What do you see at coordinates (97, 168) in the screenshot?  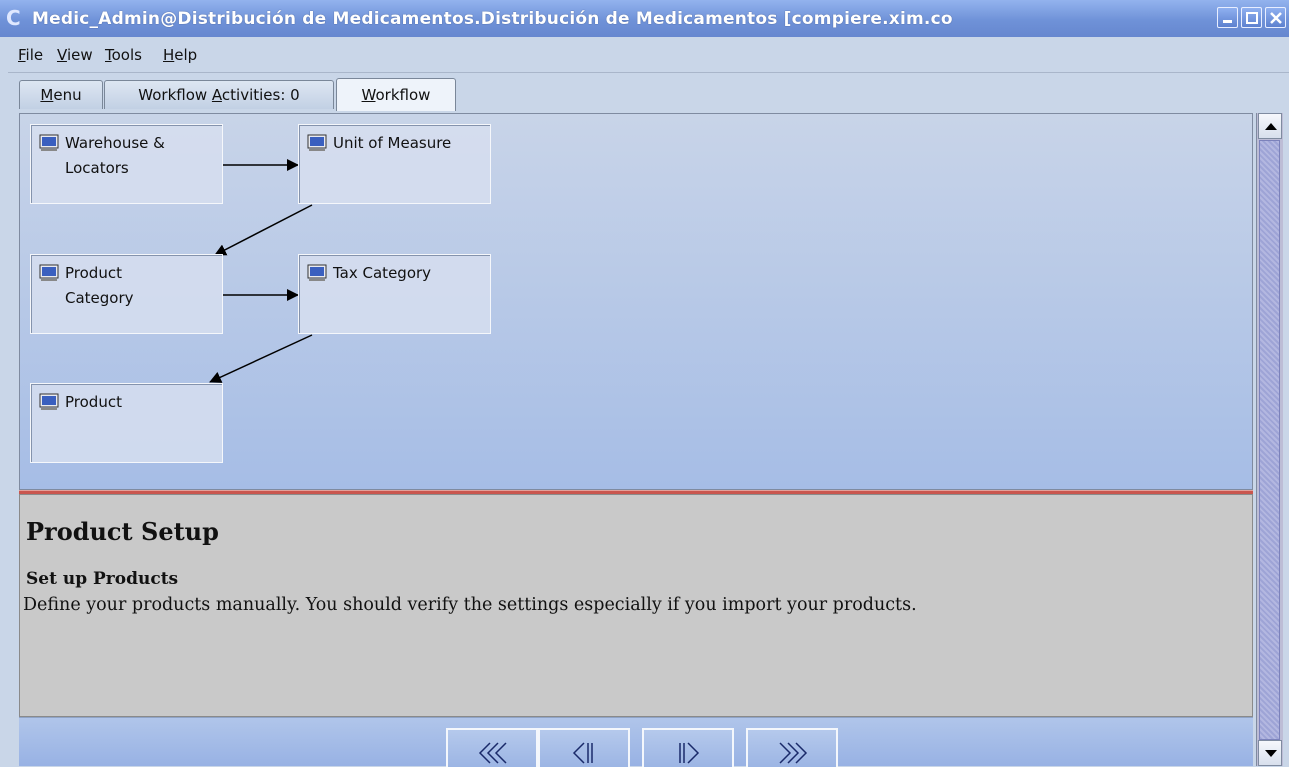 I see `node-label-line2: Locators` at bounding box center [97, 168].